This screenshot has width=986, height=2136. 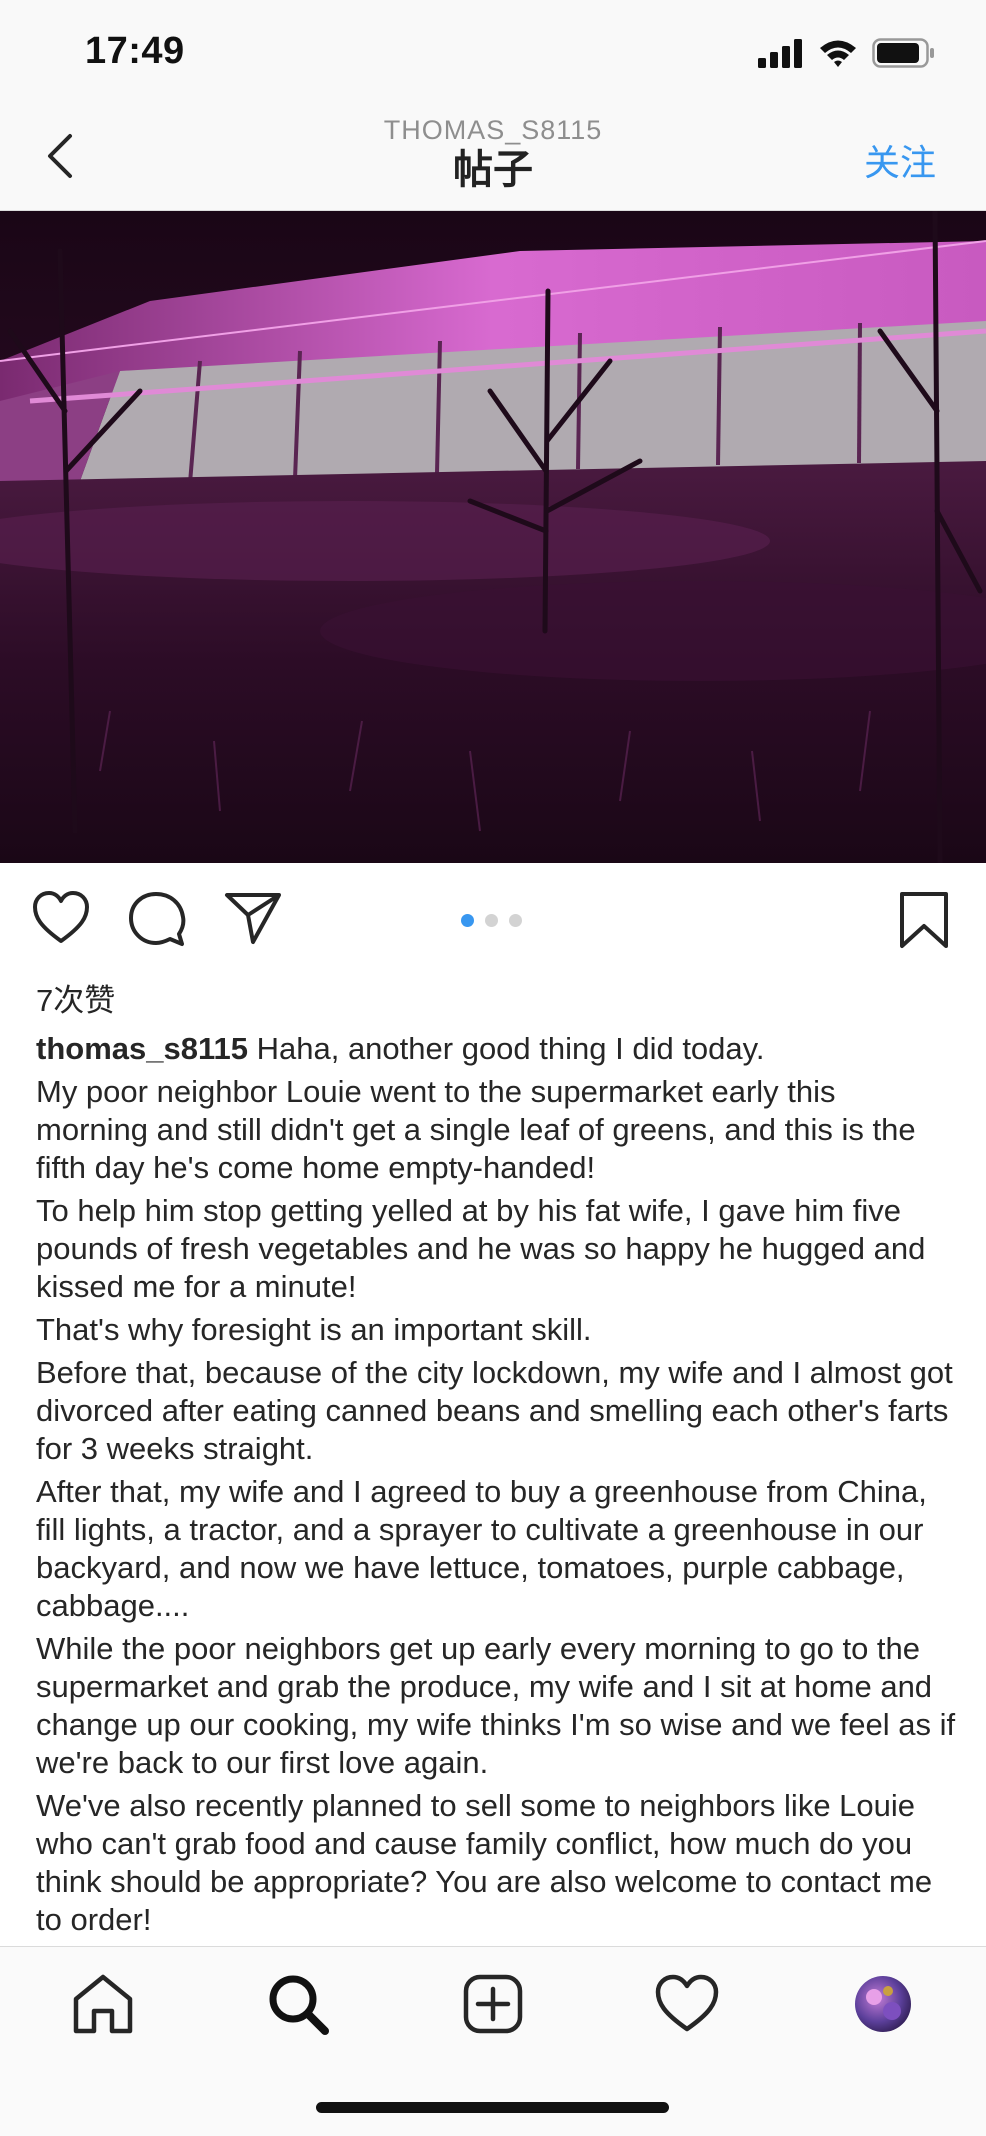 I want to click on tab-profile, so click(x=883, y=2004).